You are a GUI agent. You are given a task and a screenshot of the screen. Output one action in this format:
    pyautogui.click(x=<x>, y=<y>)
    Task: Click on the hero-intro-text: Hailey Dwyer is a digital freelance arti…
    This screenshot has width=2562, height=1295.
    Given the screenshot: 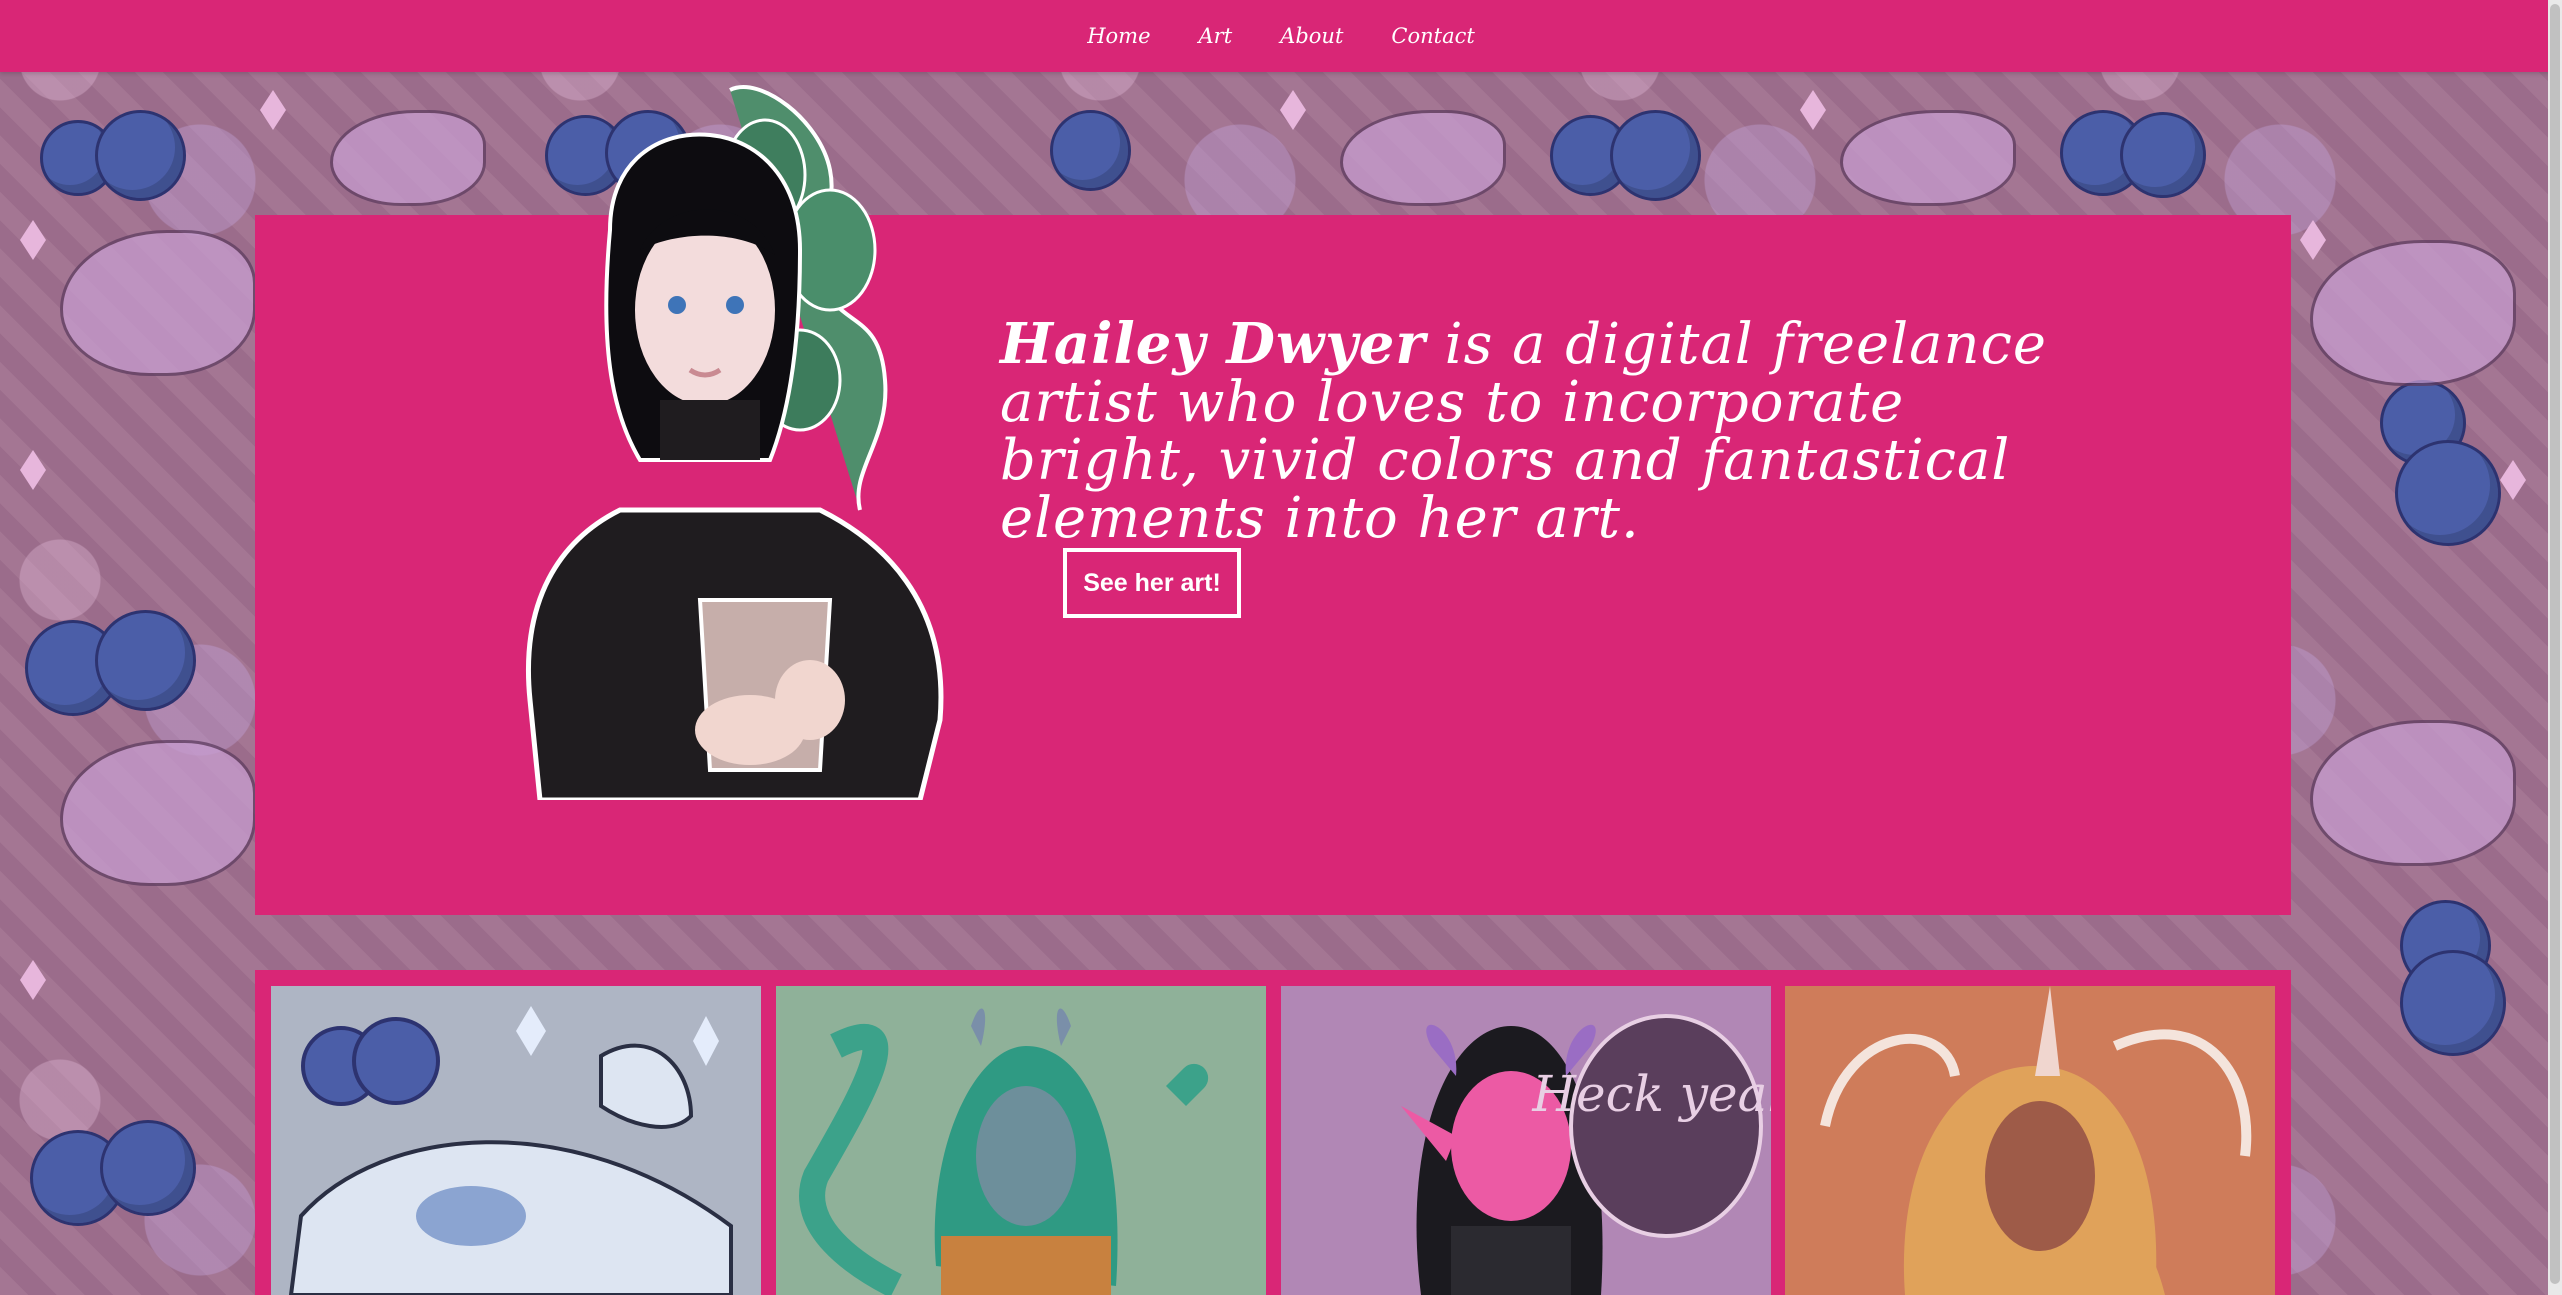 What is the action you would take?
    pyautogui.click(x=1550, y=431)
    